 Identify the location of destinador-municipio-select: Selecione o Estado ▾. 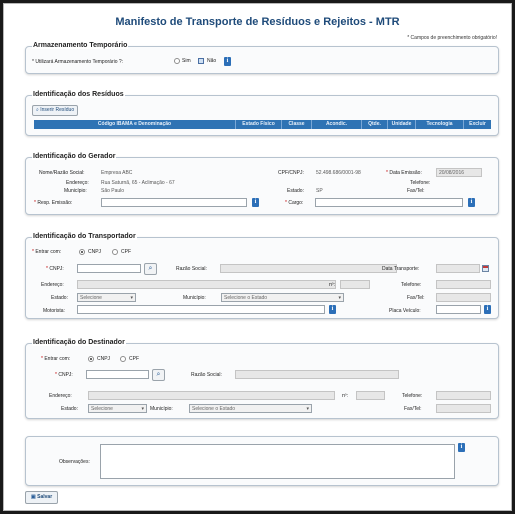
(250, 408).